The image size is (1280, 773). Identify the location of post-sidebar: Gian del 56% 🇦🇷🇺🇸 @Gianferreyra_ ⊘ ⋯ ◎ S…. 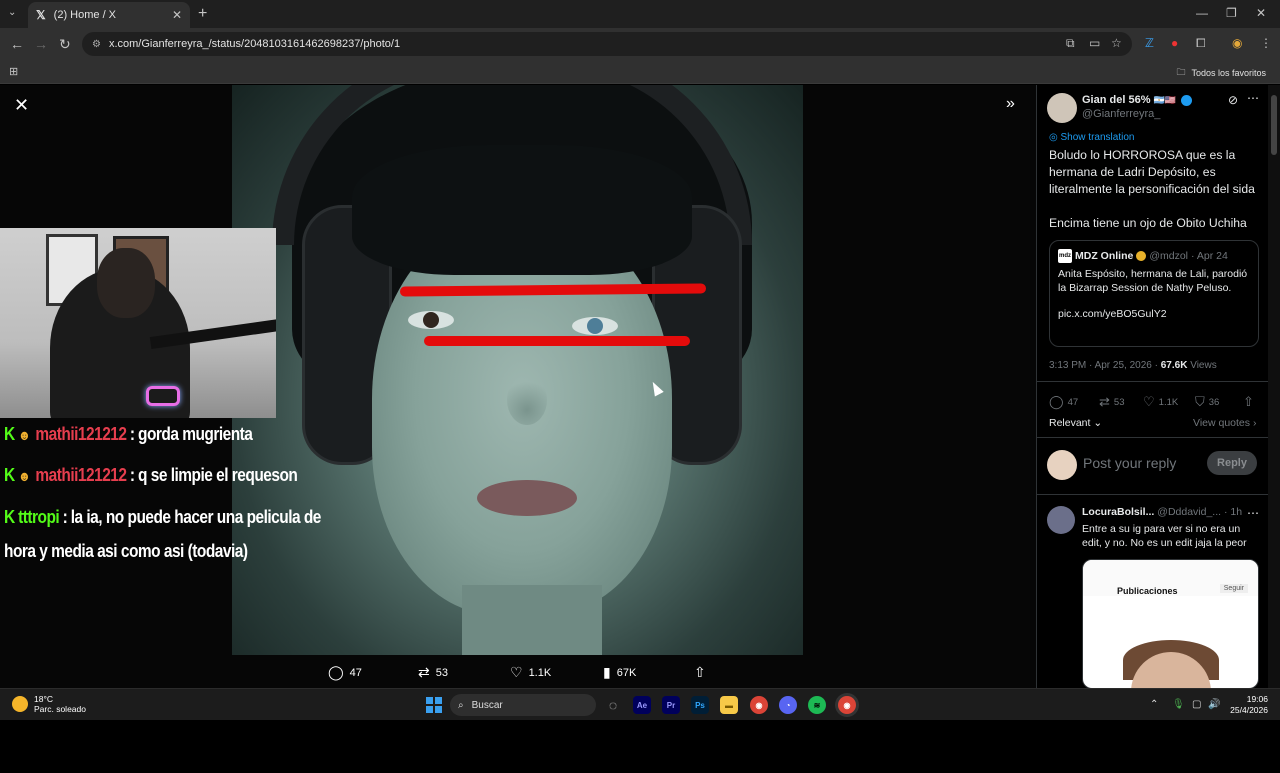
(1152, 386).